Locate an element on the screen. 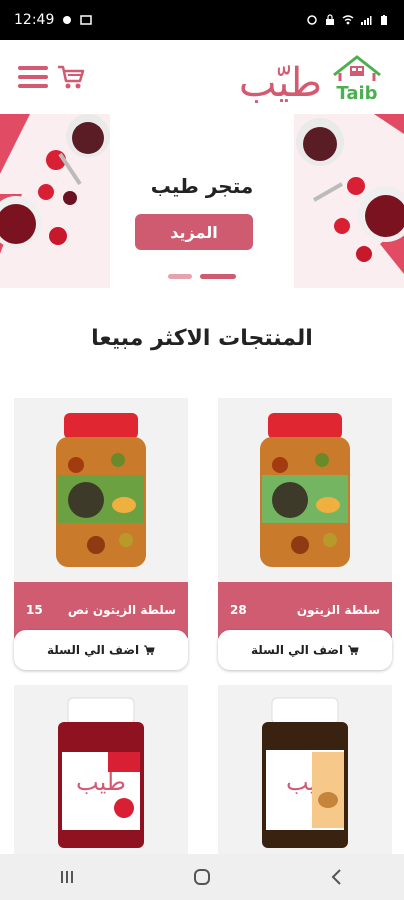 The image size is (404, 900). wifi-icon is located at coordinates (348, 20).